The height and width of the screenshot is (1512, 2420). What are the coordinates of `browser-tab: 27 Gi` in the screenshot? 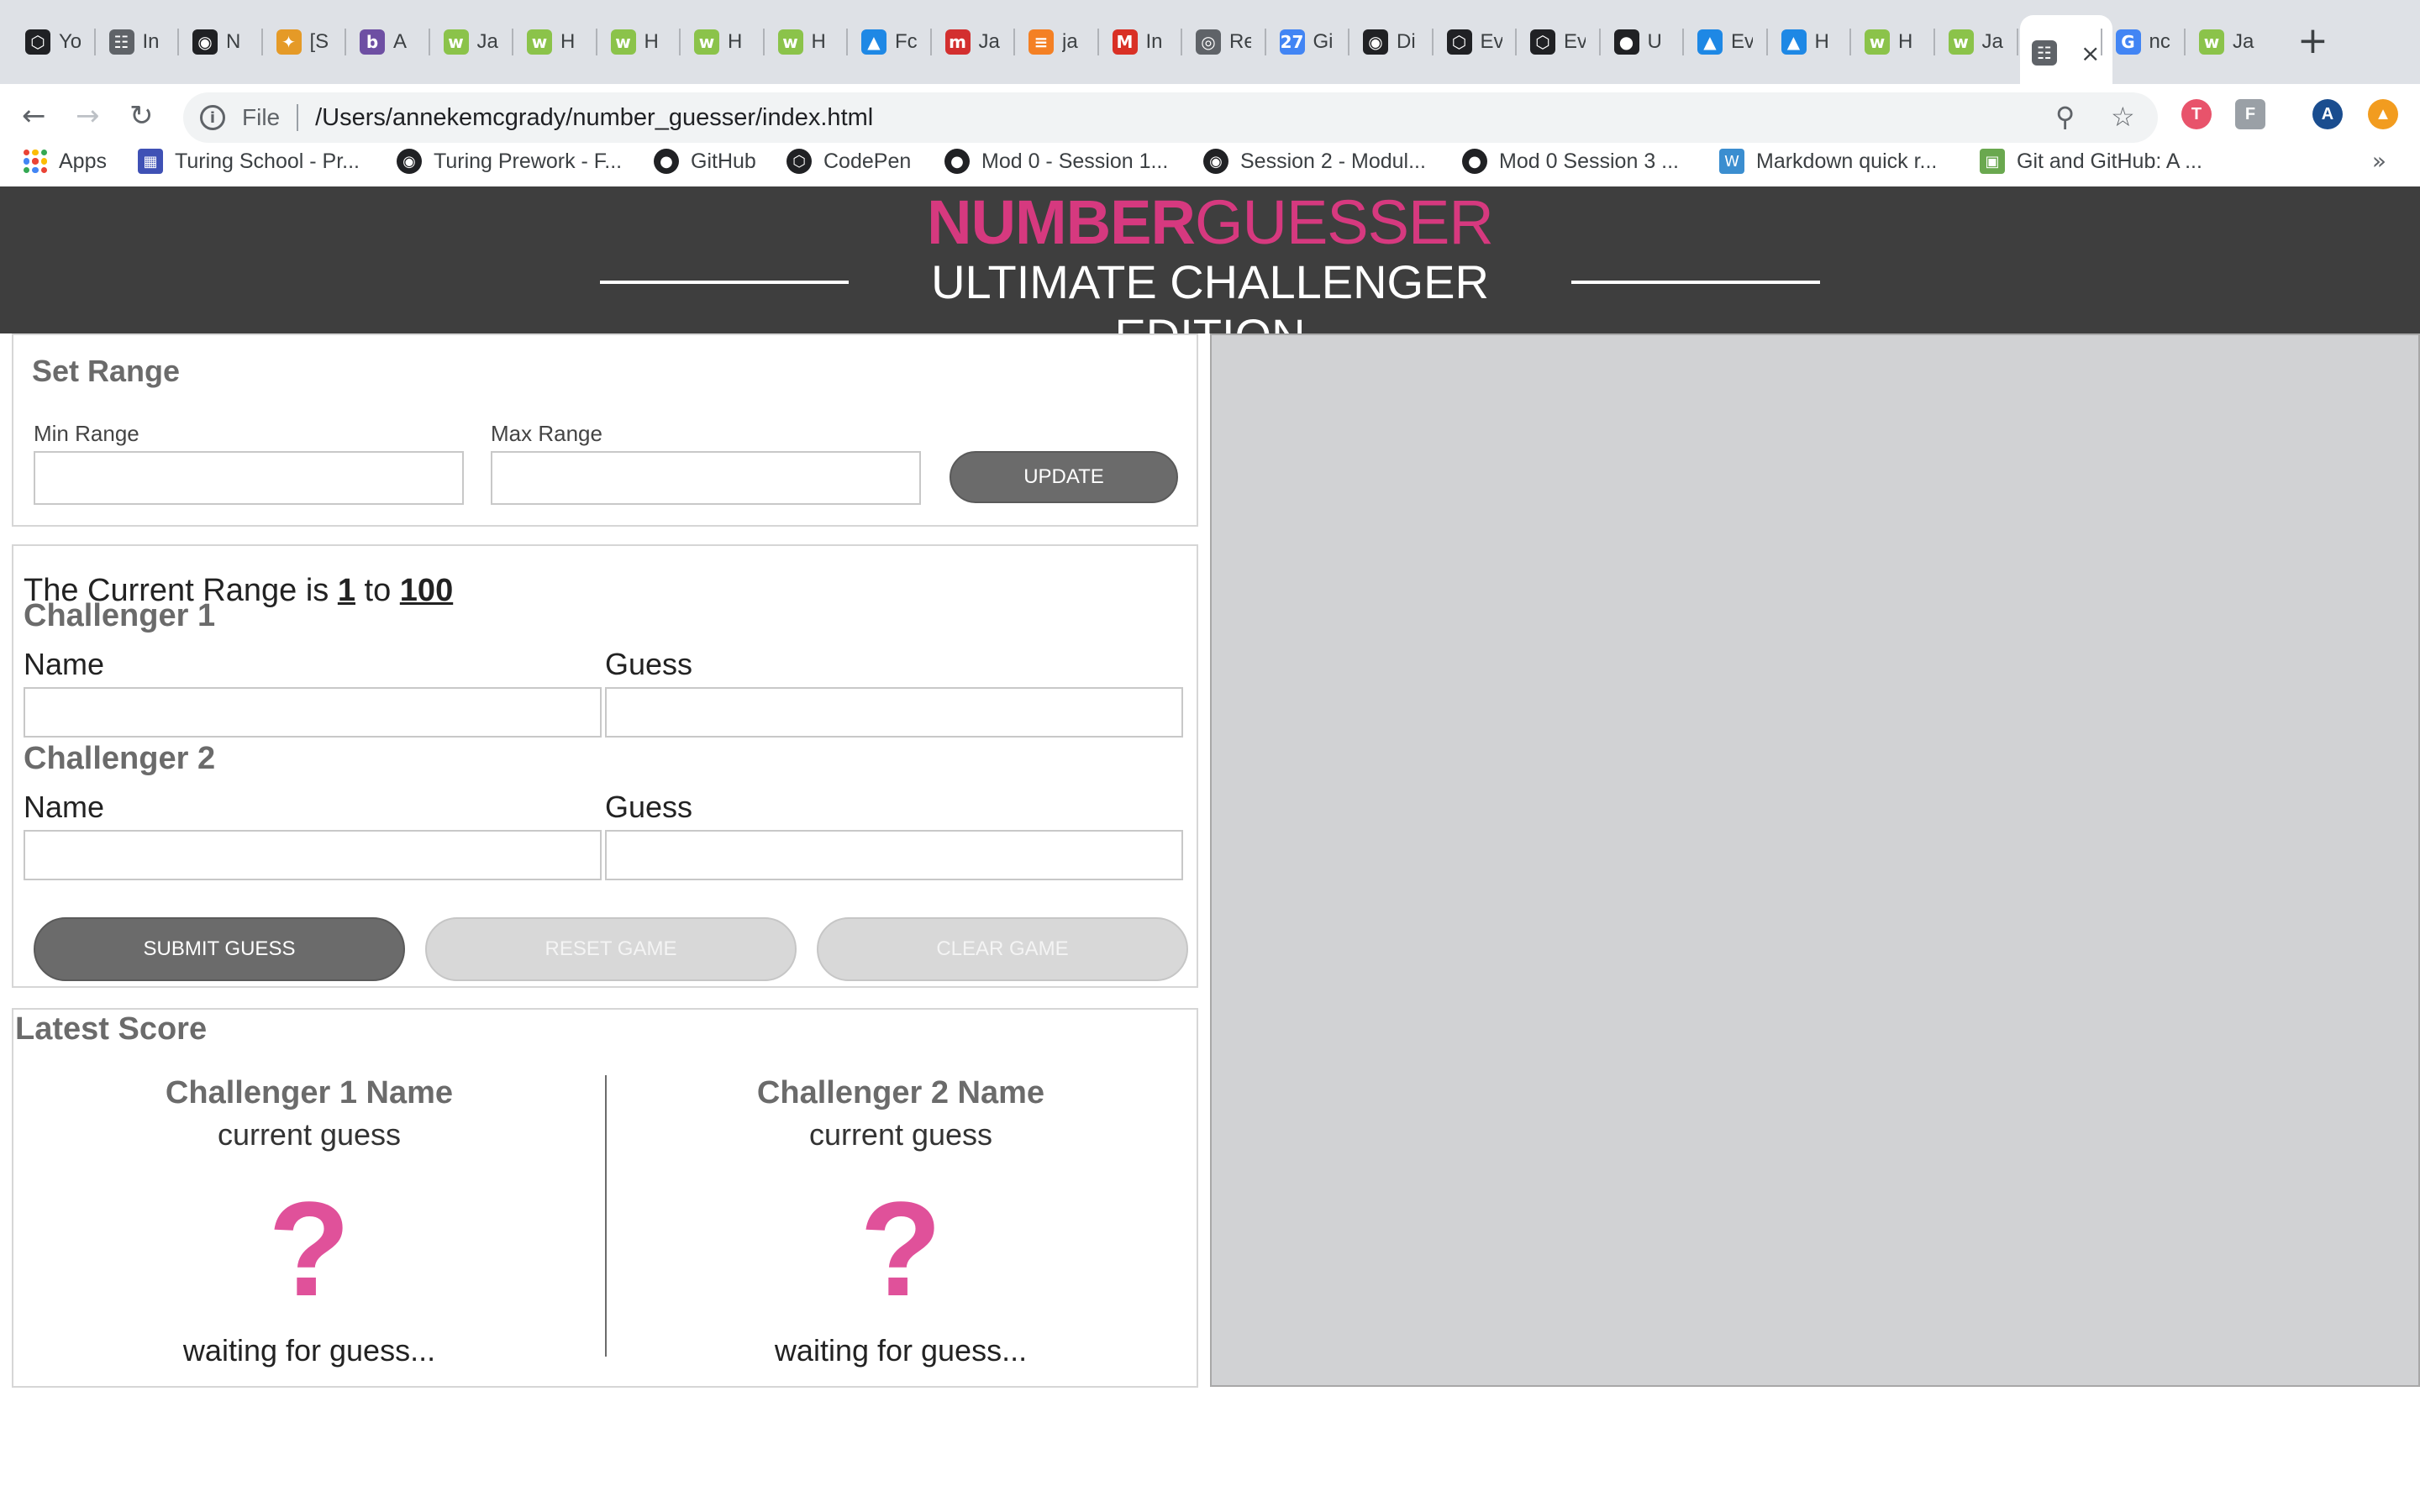 It's located at (1308, 42).